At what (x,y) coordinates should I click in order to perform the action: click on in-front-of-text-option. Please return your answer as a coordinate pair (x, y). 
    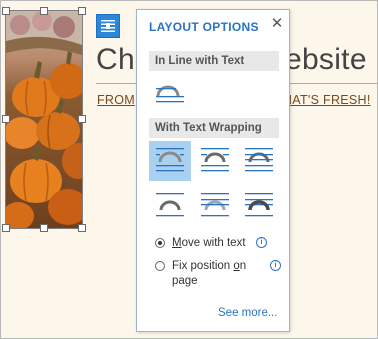
    Looking at the image, I should click on (259, 206).